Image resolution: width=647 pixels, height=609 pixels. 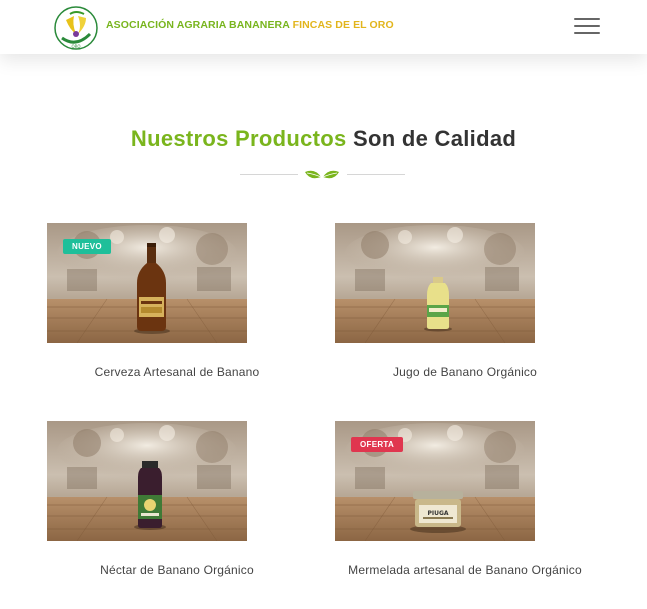 What do you see at coordinates (238, 138) in the screenshot?
I see `section-title-highlight: Nuestros Productos` at bounding box center [238, 138].